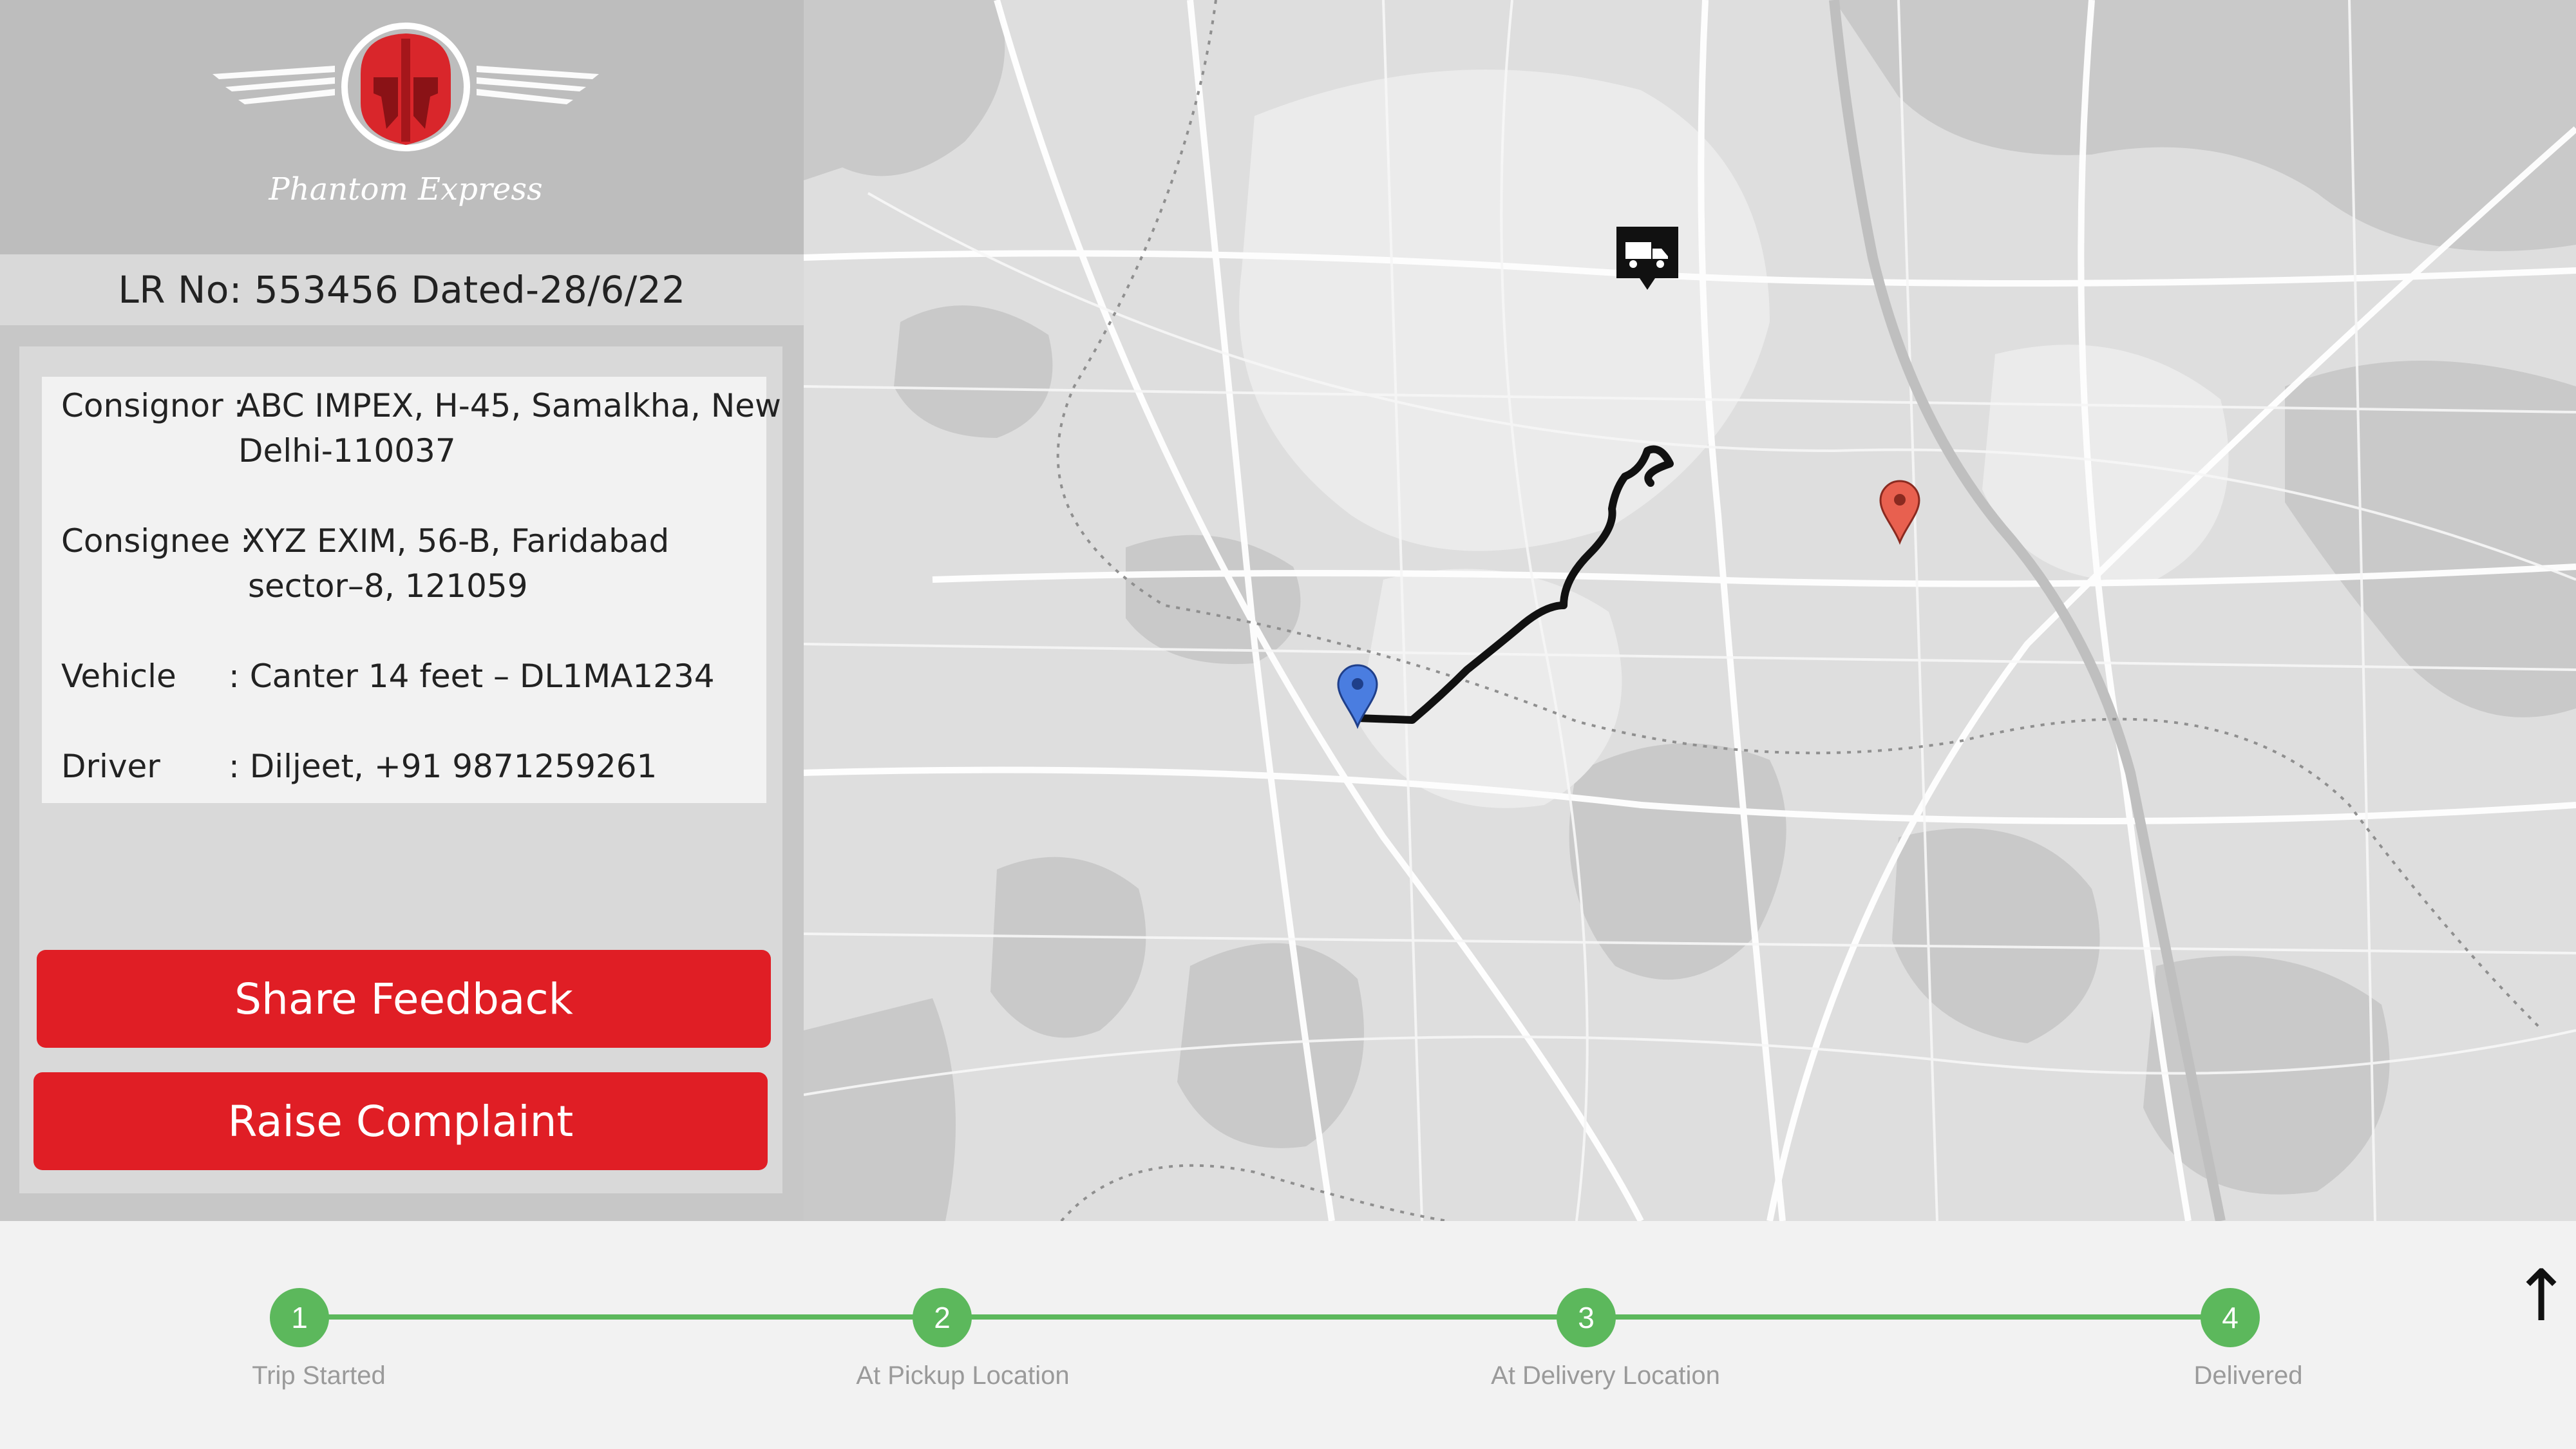  Describe the element at coordinates (406, 115) in the screenshot. I see `phantom-express-logo: Phantom Express` at that location.